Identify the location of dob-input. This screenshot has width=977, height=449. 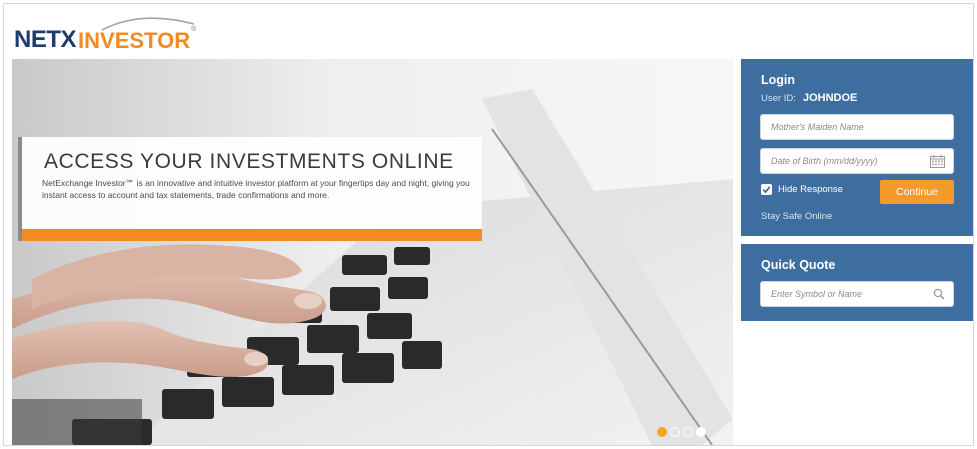
(857, 161).